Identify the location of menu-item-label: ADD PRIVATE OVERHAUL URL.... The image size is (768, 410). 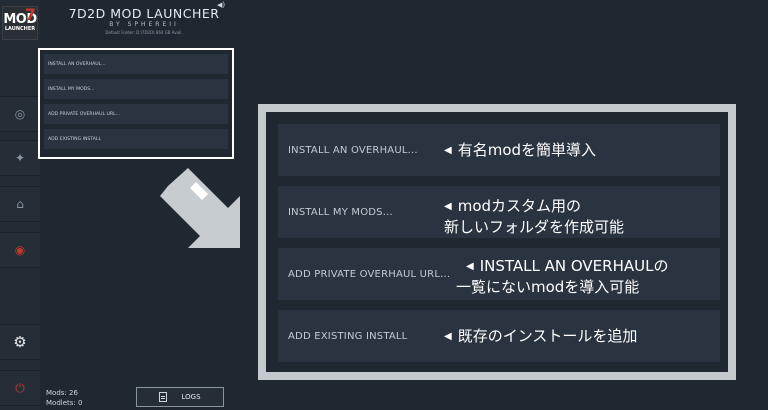
(84, 114).